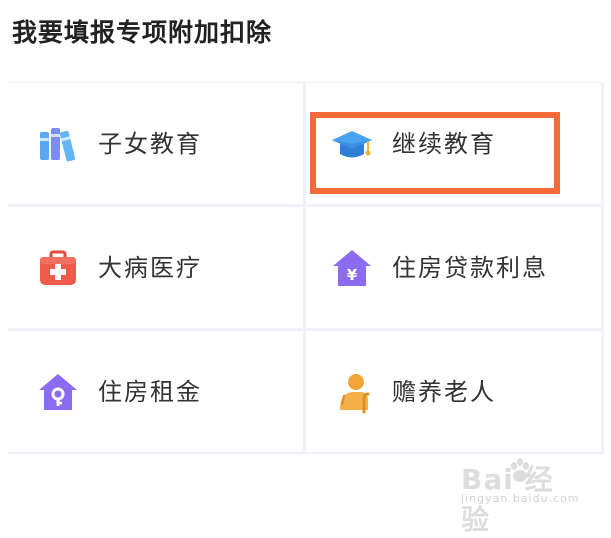  I want to click on deduction-item-continuing-education: 继续教育, so click(453, 143).